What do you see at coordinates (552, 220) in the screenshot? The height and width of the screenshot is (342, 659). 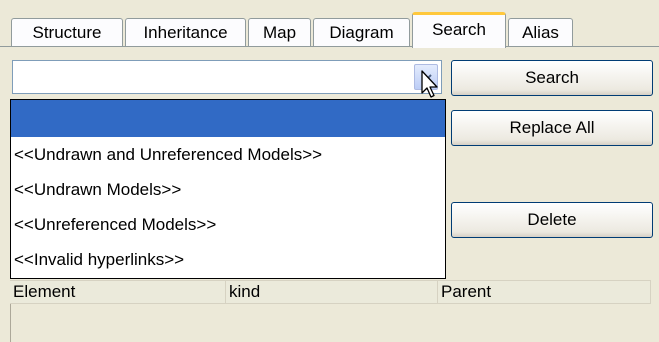 I see `delete-button: Delete` at bounding box center [552, 220].